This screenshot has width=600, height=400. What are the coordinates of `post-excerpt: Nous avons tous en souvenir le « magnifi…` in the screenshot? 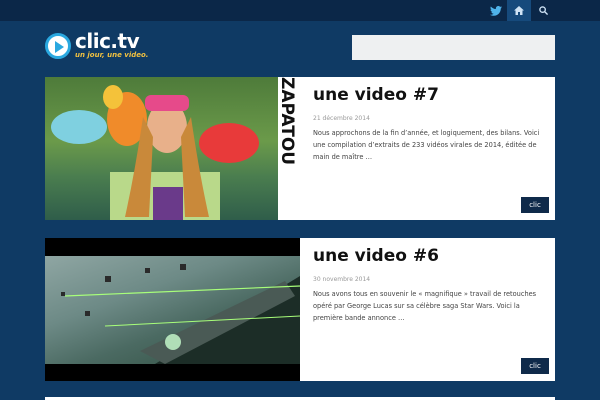 It's located at (425, 306).